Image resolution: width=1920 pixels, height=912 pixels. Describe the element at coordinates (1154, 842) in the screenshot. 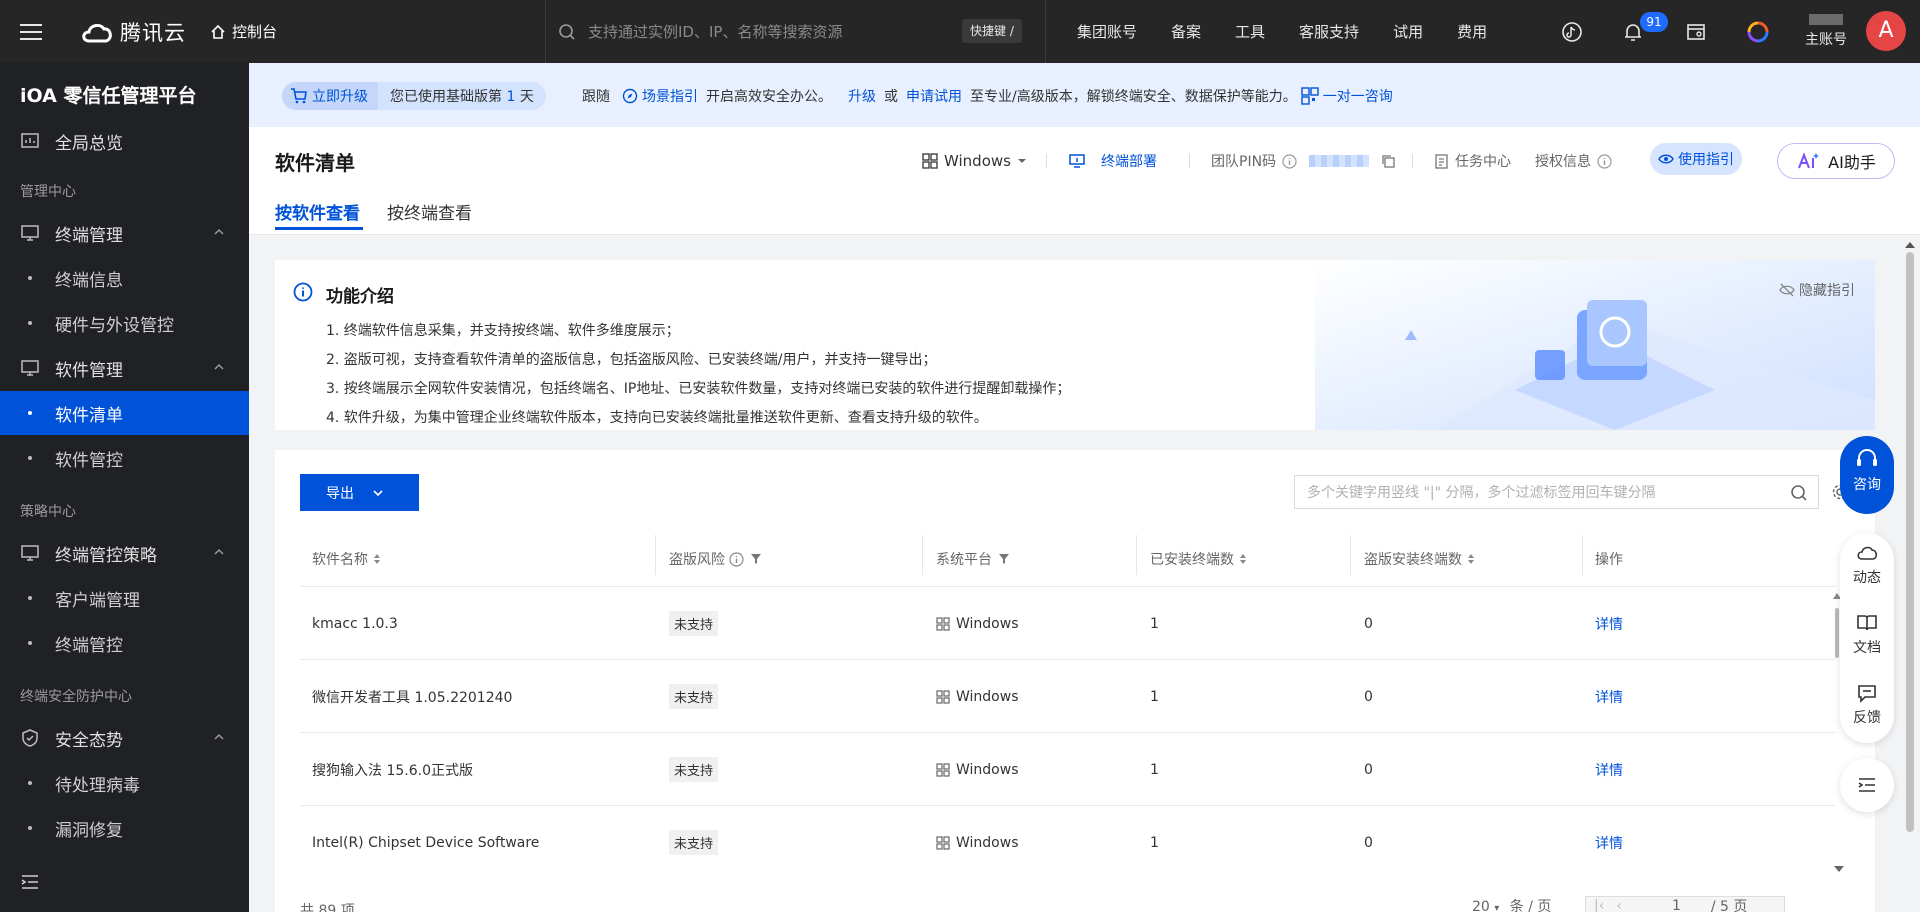

I see `cell-installed: 1` at that location.